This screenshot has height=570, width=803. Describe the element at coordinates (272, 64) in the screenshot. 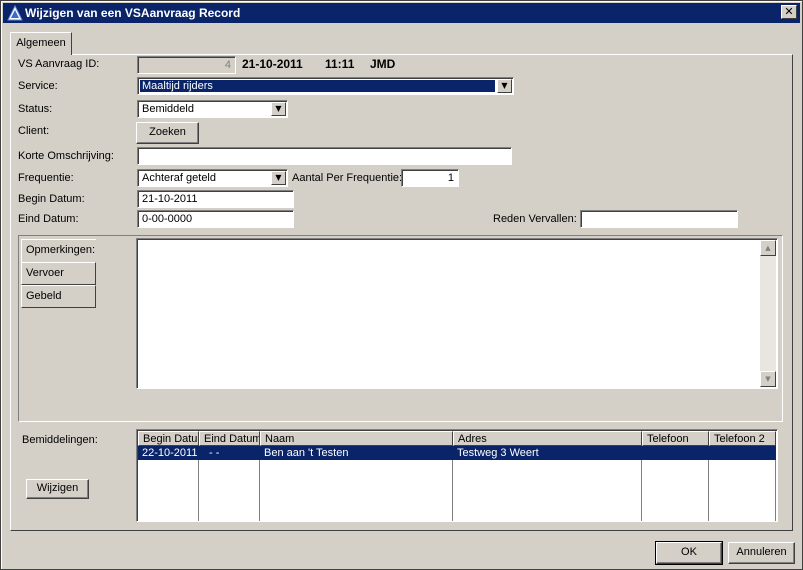

I see `aanvraag-date: 21-10-2011` at that location.